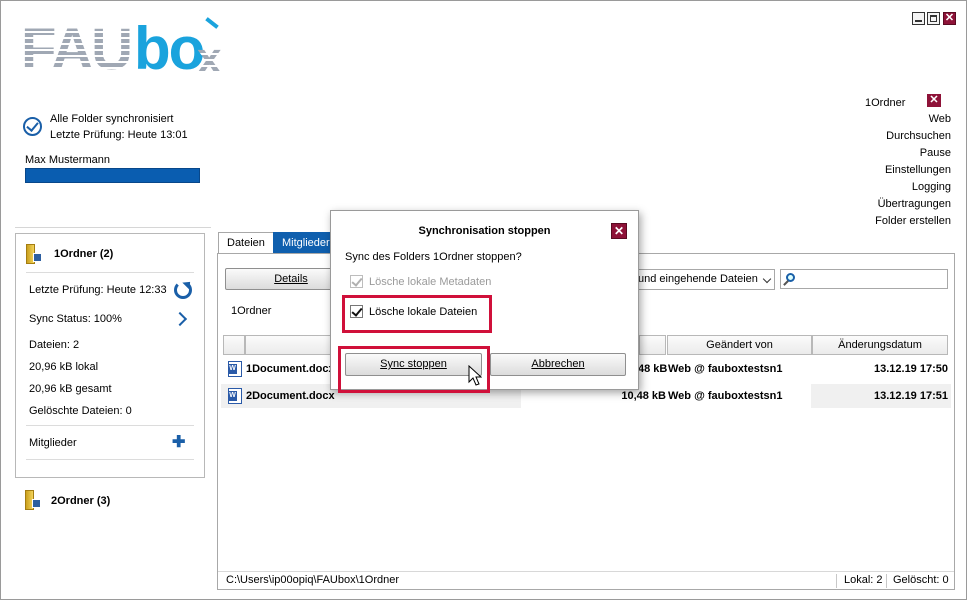  I want to click on file-size: 48 kB, so click(653, 369).